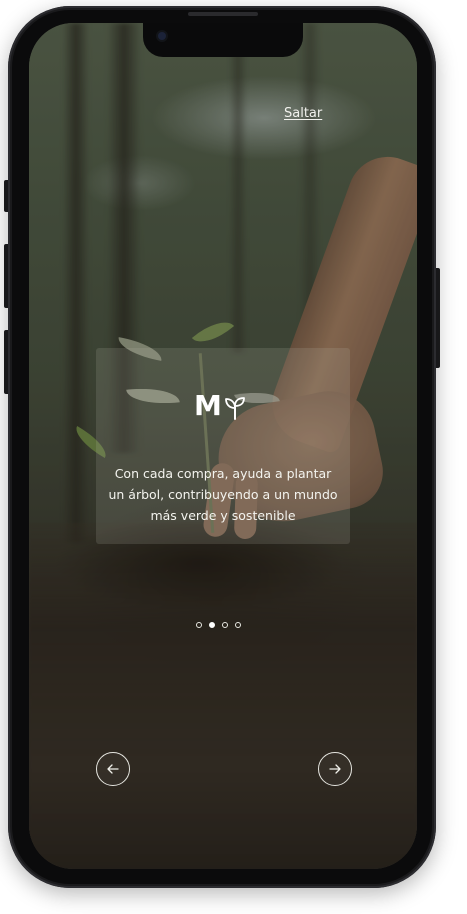  Describe the element at coordinates (218, 625) in the screenshot. I see `pagination-dots` at that location.